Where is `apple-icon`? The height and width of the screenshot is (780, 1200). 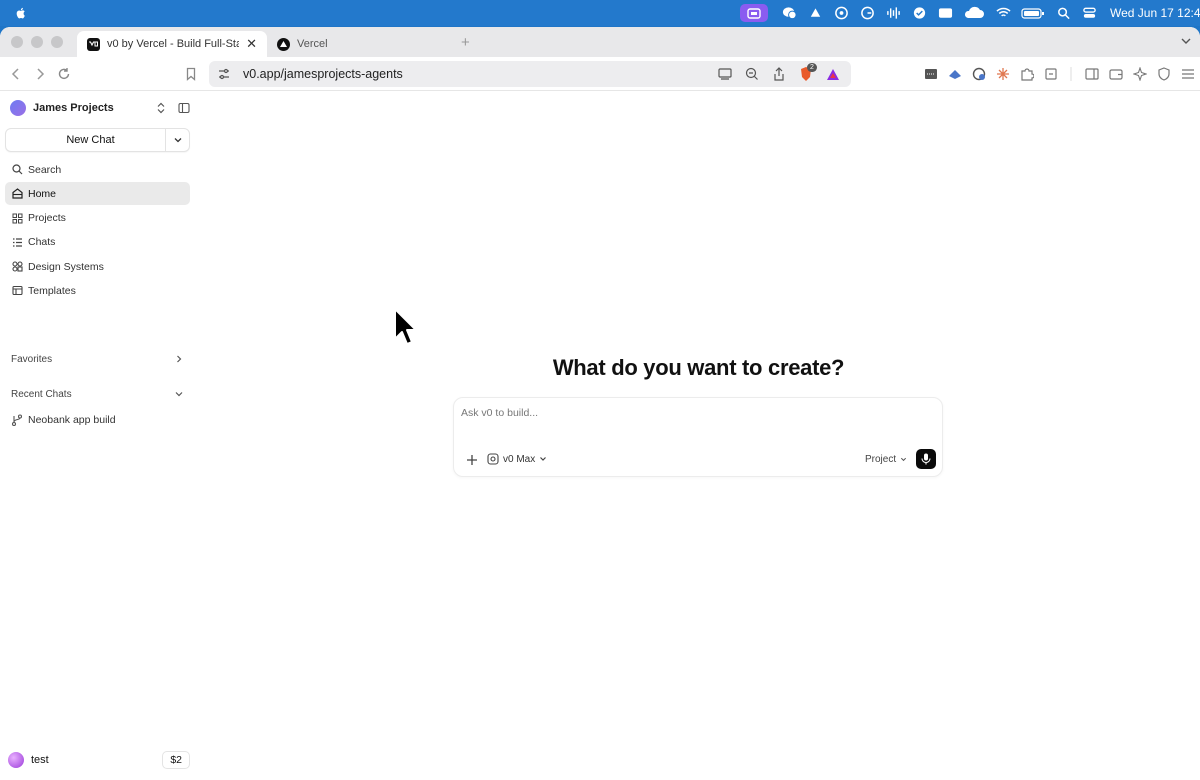
apple-icon is located at coordinates (21, 13).